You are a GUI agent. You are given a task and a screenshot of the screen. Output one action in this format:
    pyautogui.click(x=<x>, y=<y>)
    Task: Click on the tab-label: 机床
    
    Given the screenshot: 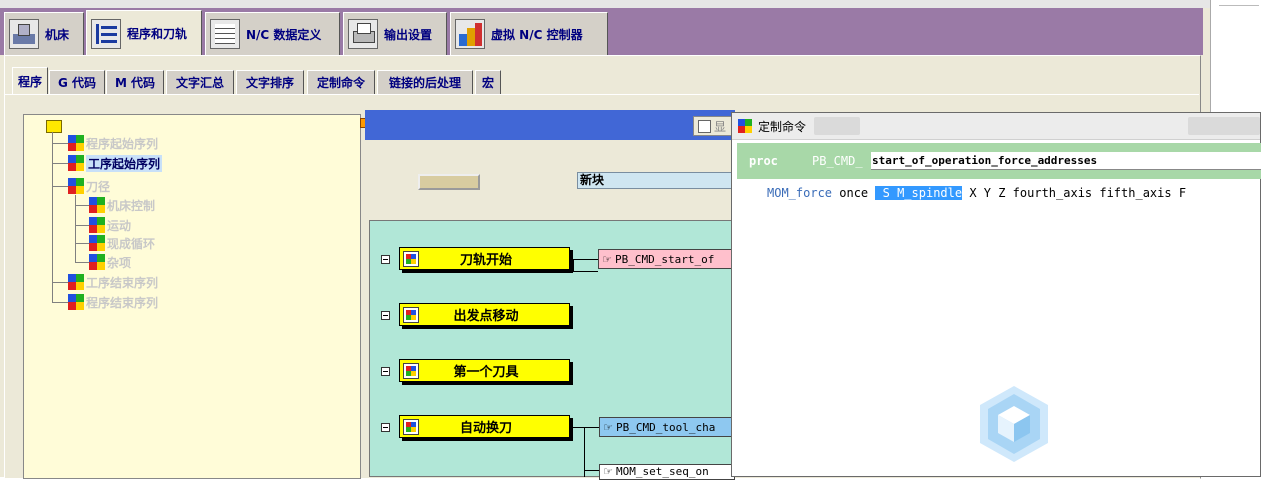 What is the action you would take?
    pyautogui.click(x=57, y=34)
    